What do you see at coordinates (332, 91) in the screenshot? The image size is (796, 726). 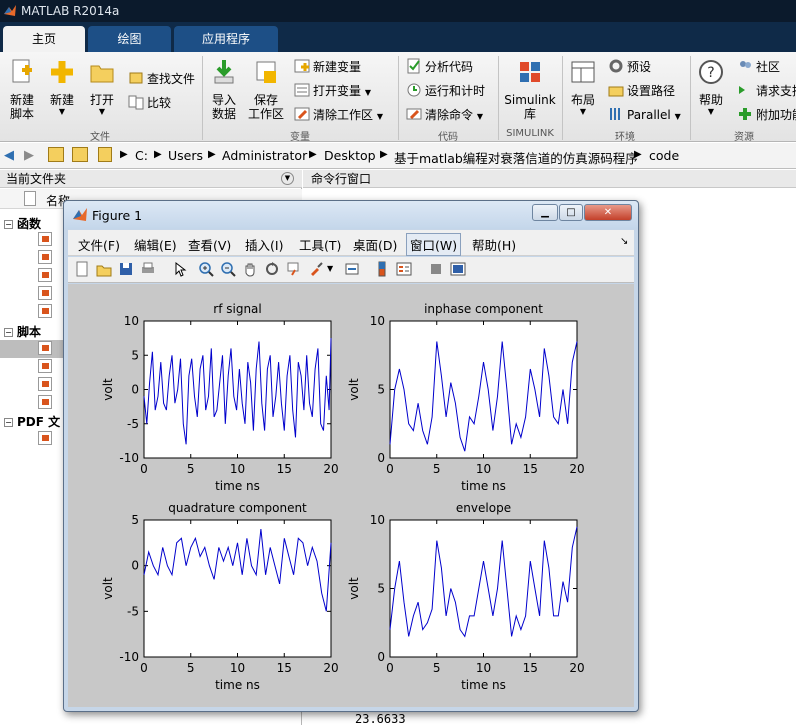 I see `open-variable-button: 打开变量 ▼` at bounding box center [332, 91].